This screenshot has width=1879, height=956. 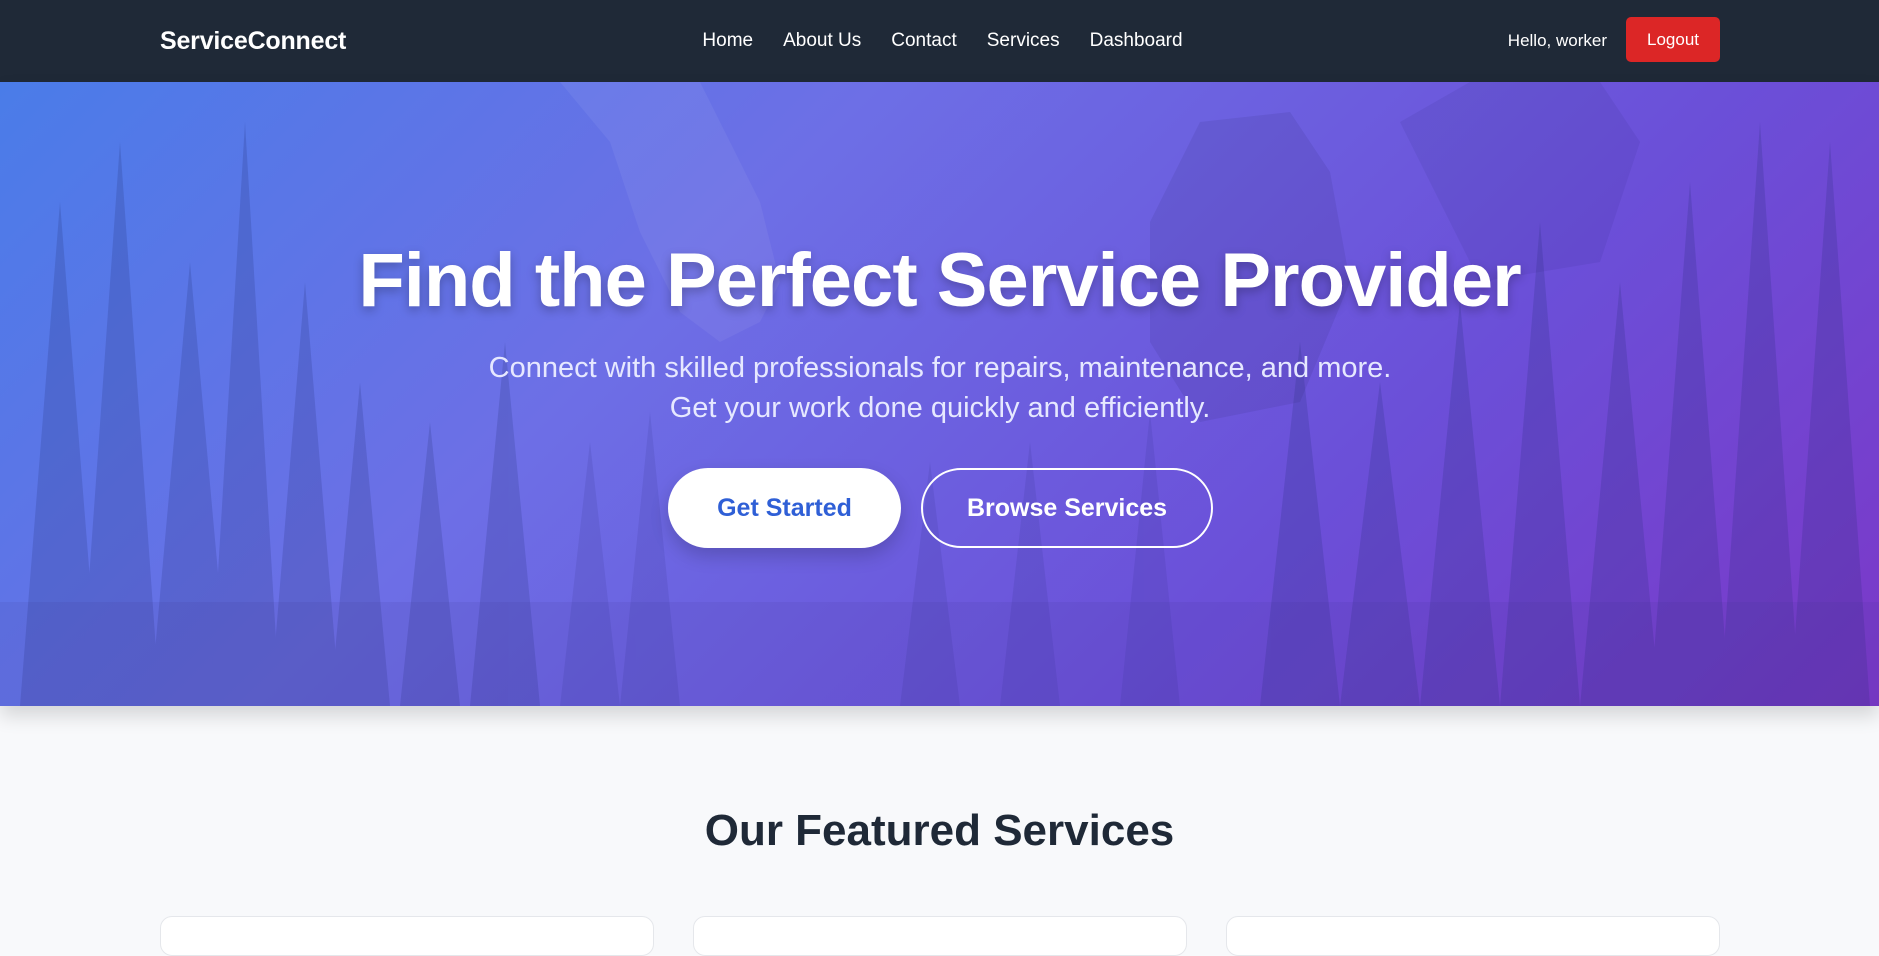 What do you see at coordinates (1557, 40) in the screenshot?
I see `user-greeting: Hello, worker` at bounding box center [1557, 40].